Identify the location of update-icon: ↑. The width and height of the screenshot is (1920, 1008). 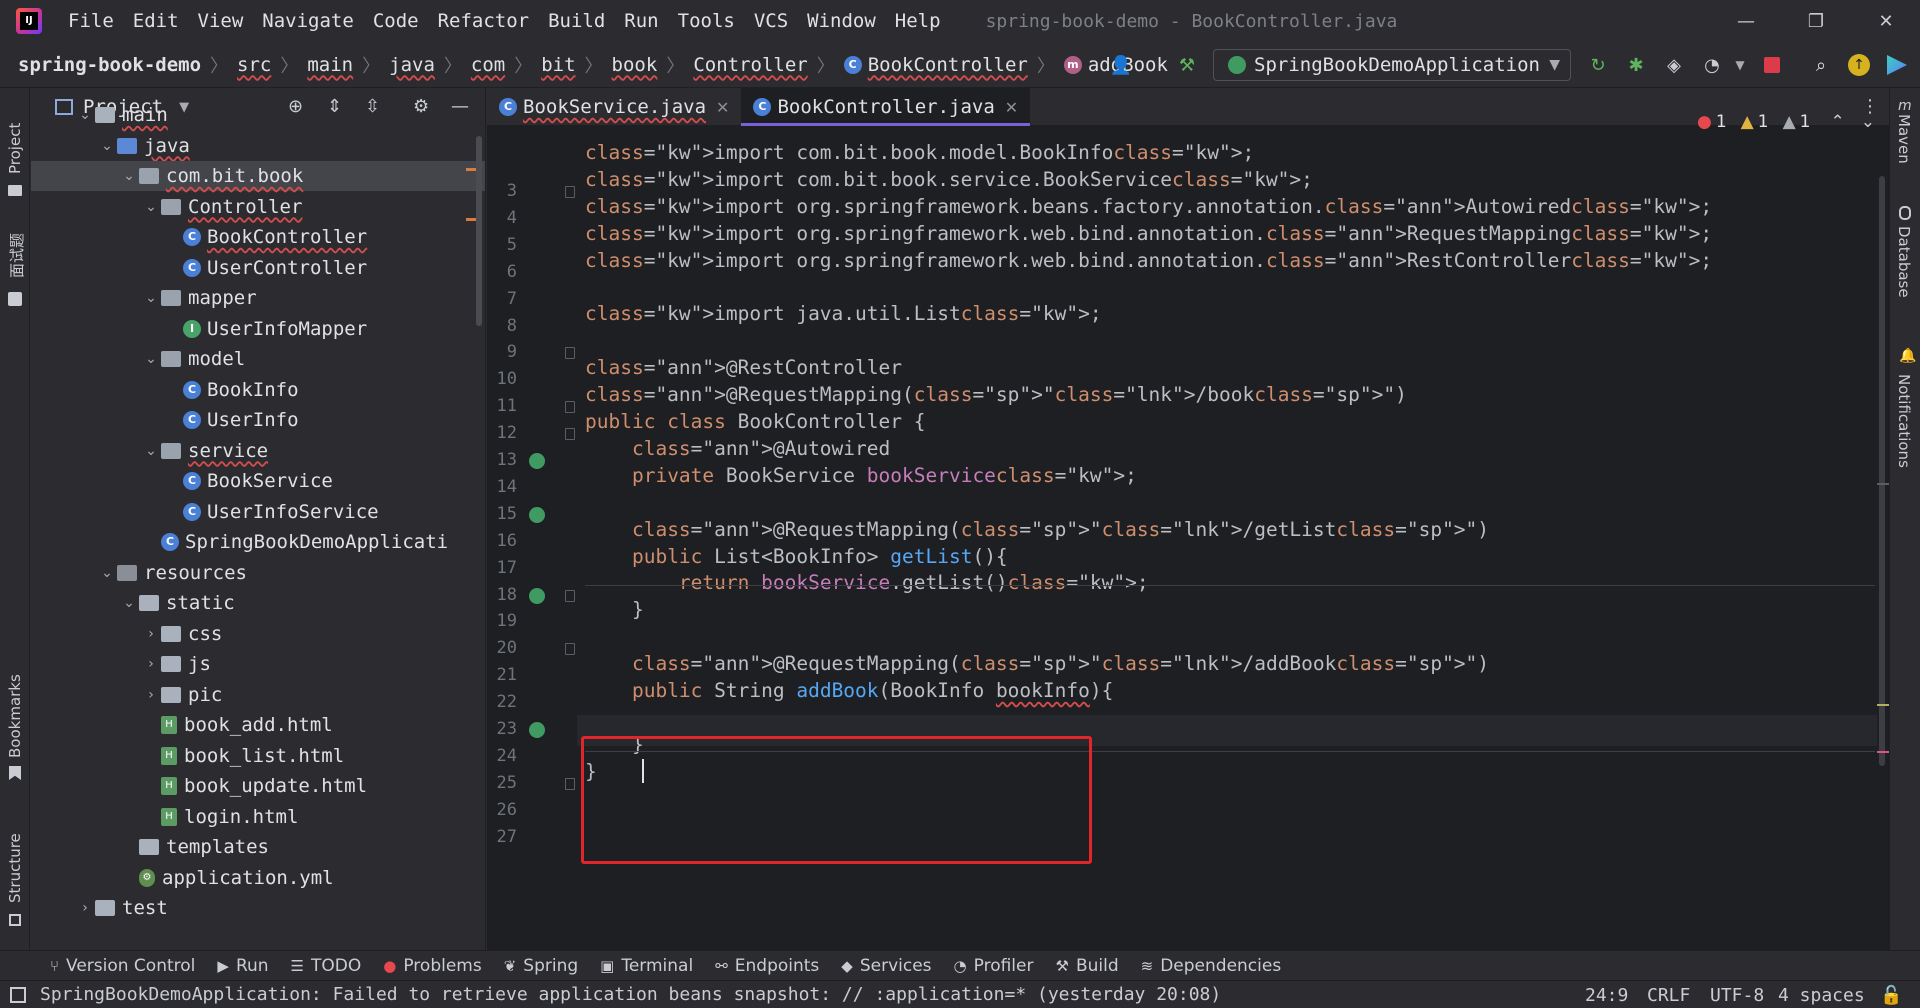
(1859, 65).